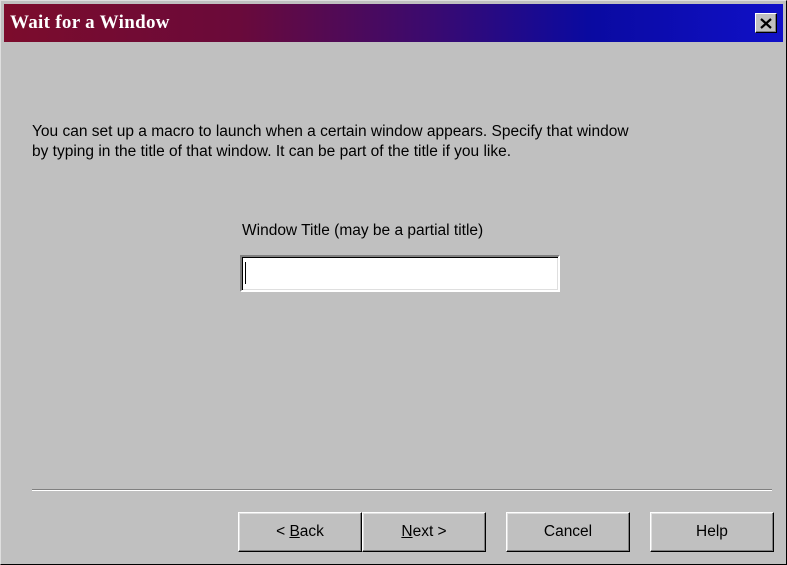 This screenshot has height=565, width=787. Describe the element at coordinates (407, 531) in the screenshot. I see `next-button-mnemonic: N` at that location.